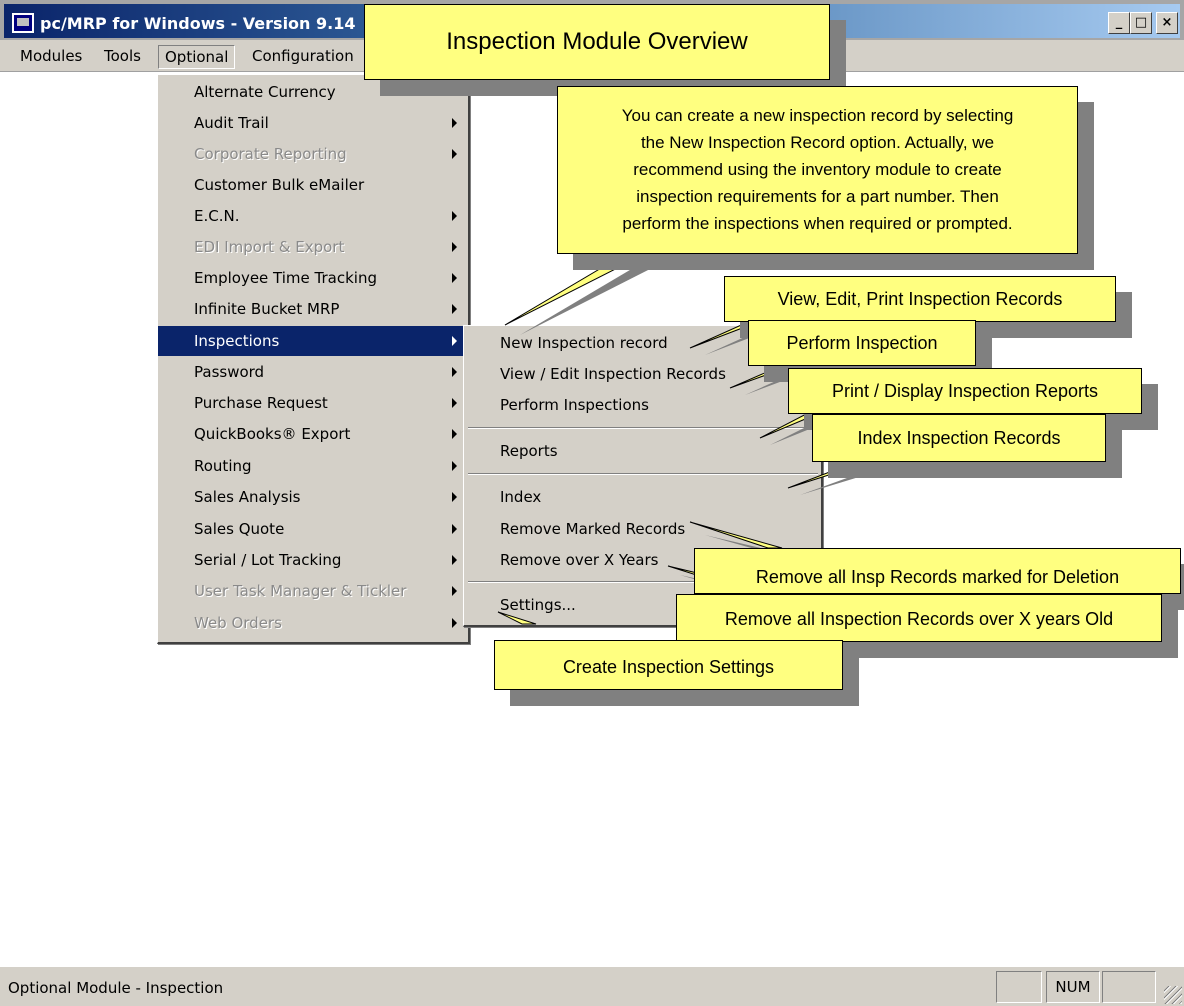 The width and height of the screenshot is (1184, 1006). What do you see at coordinates (584, 343) in the screenshot?
I see `menu-item-label: New Inspection record` at bounding box center [584, 343].